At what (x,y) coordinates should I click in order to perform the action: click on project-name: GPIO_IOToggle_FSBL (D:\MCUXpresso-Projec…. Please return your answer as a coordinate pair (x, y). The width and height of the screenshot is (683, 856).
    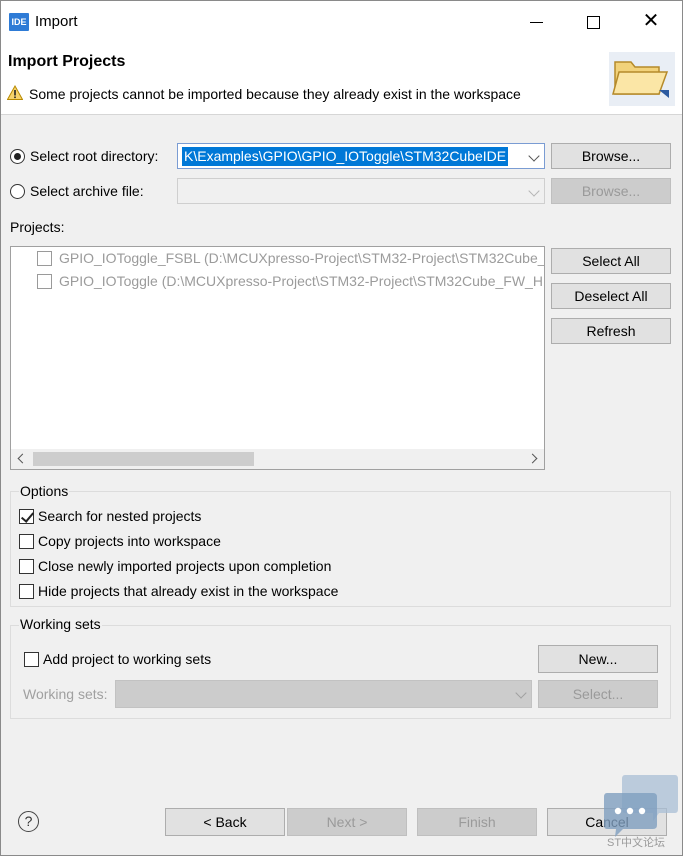
    Looking at the image, I should click on (302, 258).